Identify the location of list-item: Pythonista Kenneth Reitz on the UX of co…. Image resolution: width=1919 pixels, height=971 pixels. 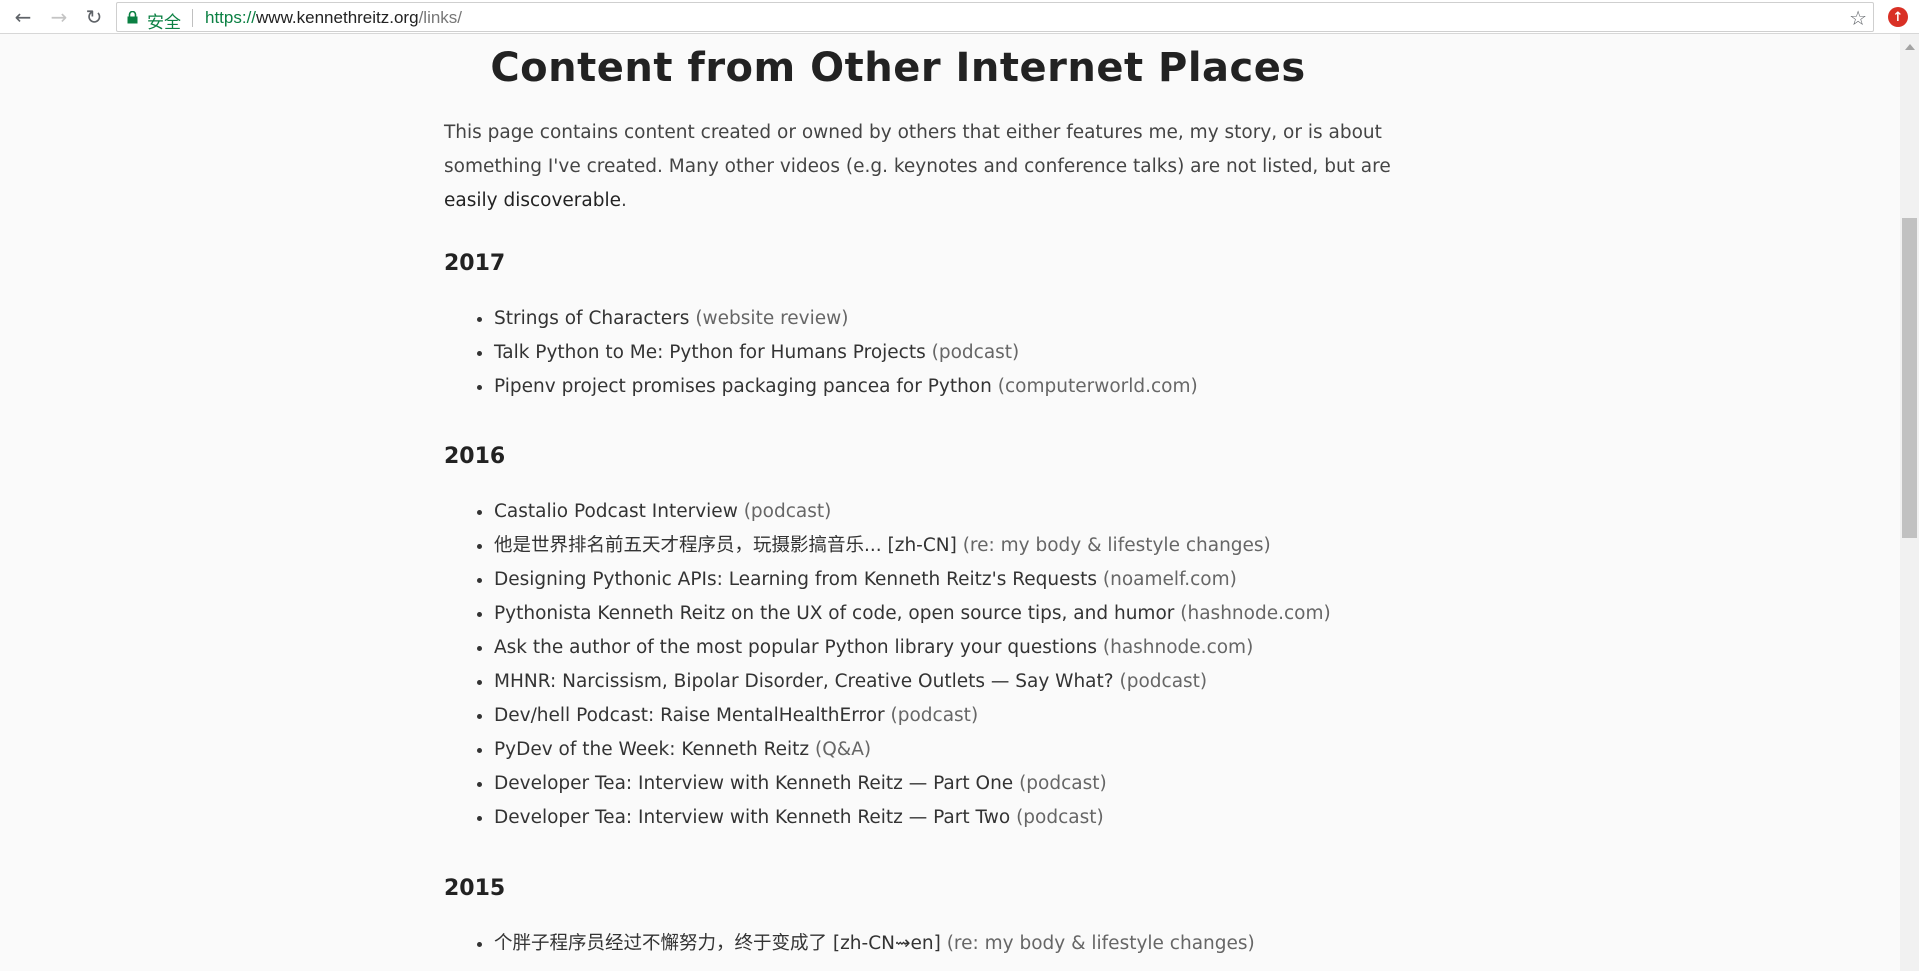
(912, 614).